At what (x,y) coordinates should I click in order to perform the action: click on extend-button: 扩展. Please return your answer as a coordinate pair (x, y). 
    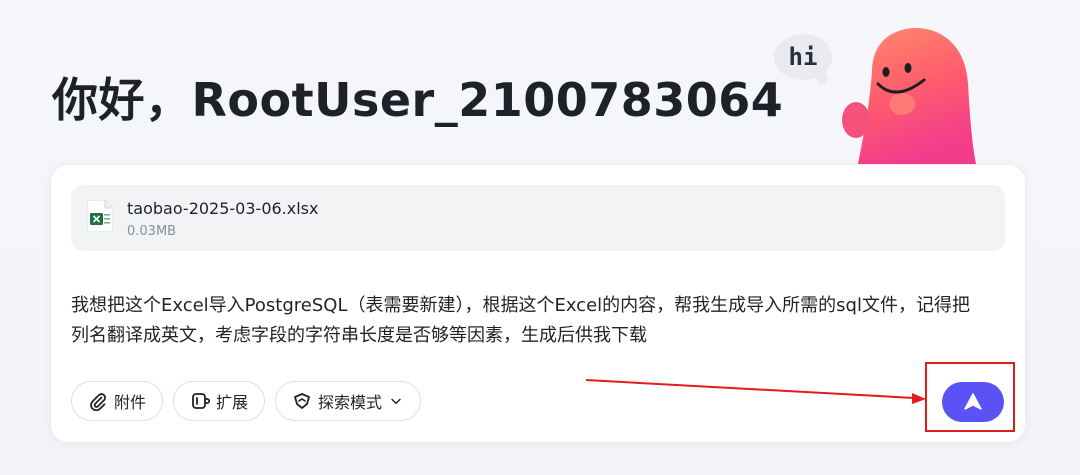
    Looking at the image, I should click on (219, 401).